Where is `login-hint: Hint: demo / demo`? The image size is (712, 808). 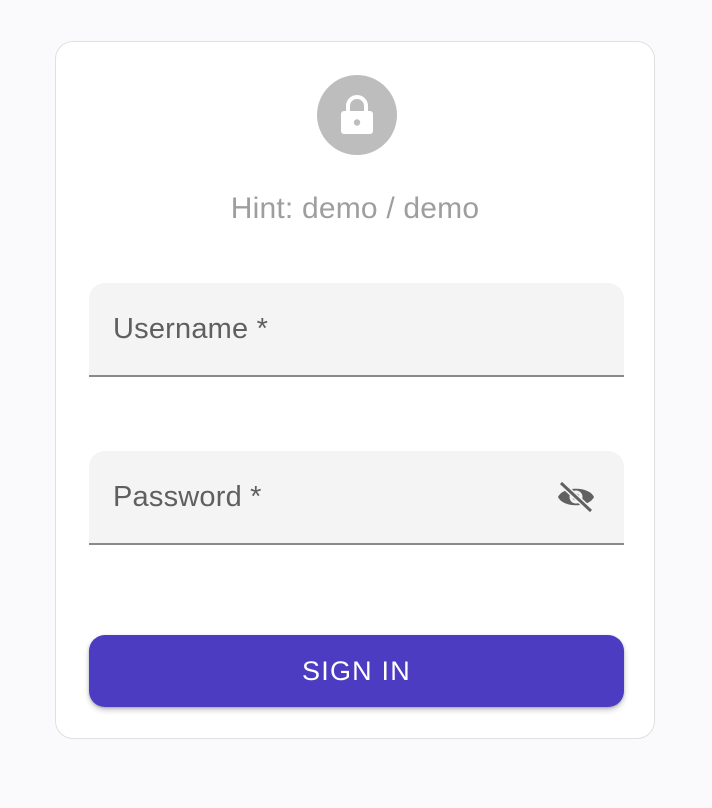
login-hint: Hint: demo / demo is located at coordinates (355, 208).